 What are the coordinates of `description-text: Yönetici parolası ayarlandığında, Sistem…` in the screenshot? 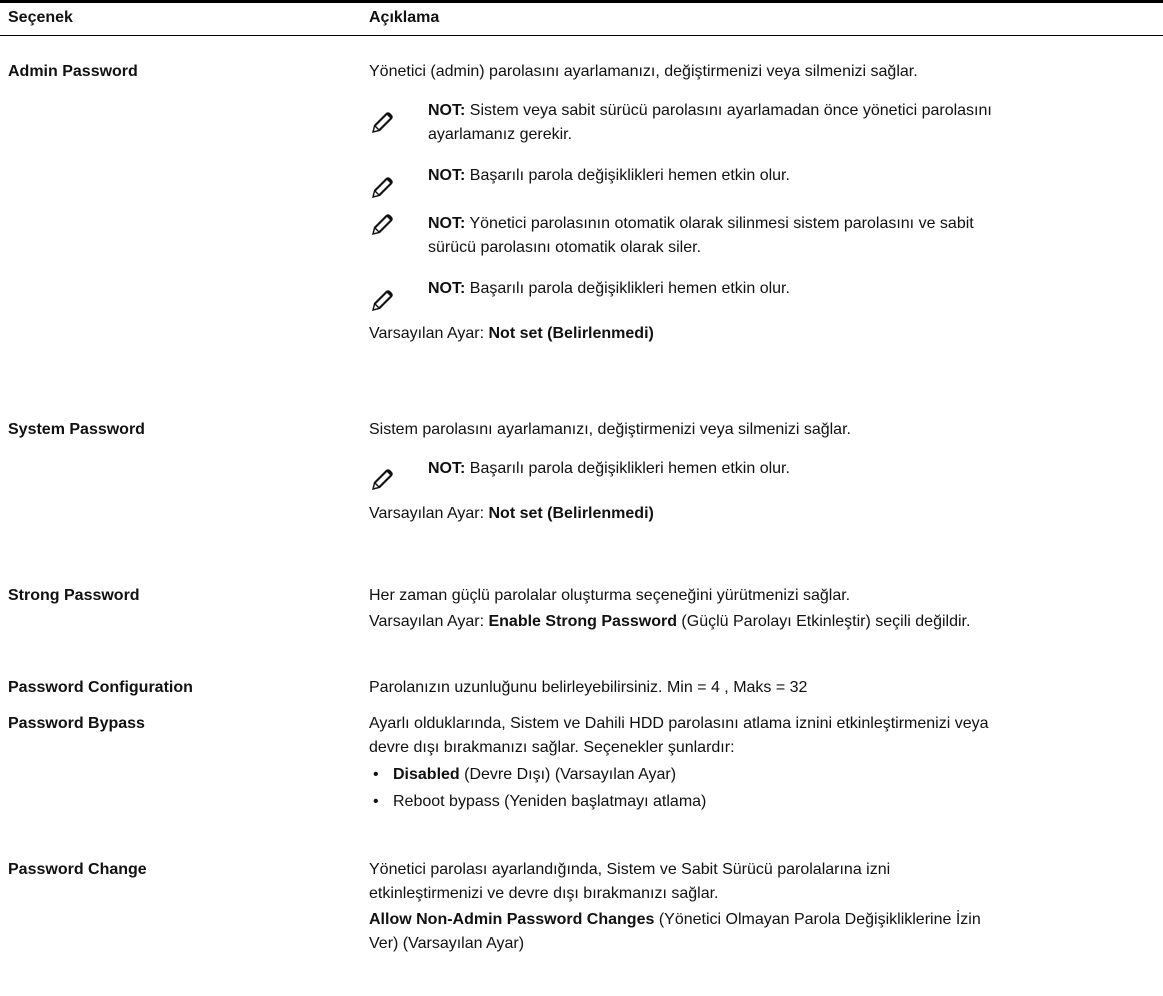 It's located at (630, 869).